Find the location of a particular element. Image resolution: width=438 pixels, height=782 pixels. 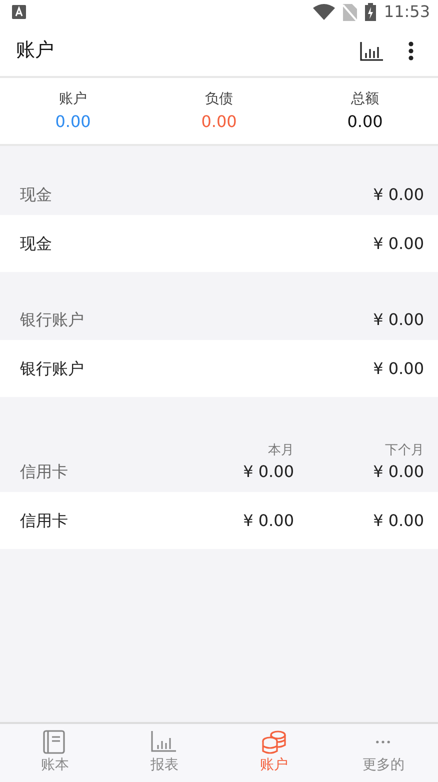

nav-tab: 报表 is located at coordinates (164, 753).